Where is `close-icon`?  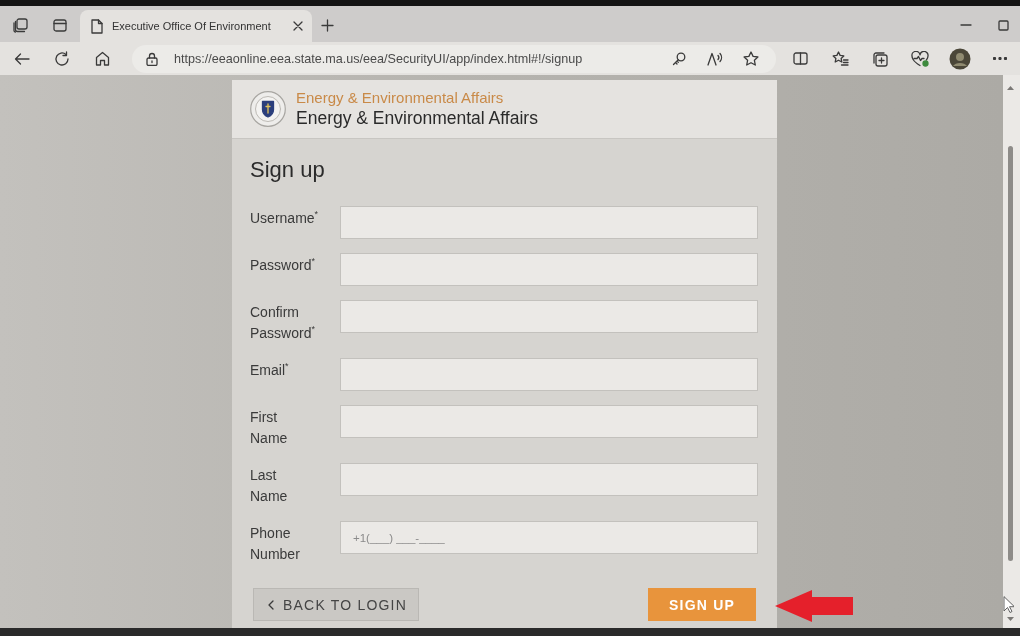 close-icon is located at coordinates (298, 26).